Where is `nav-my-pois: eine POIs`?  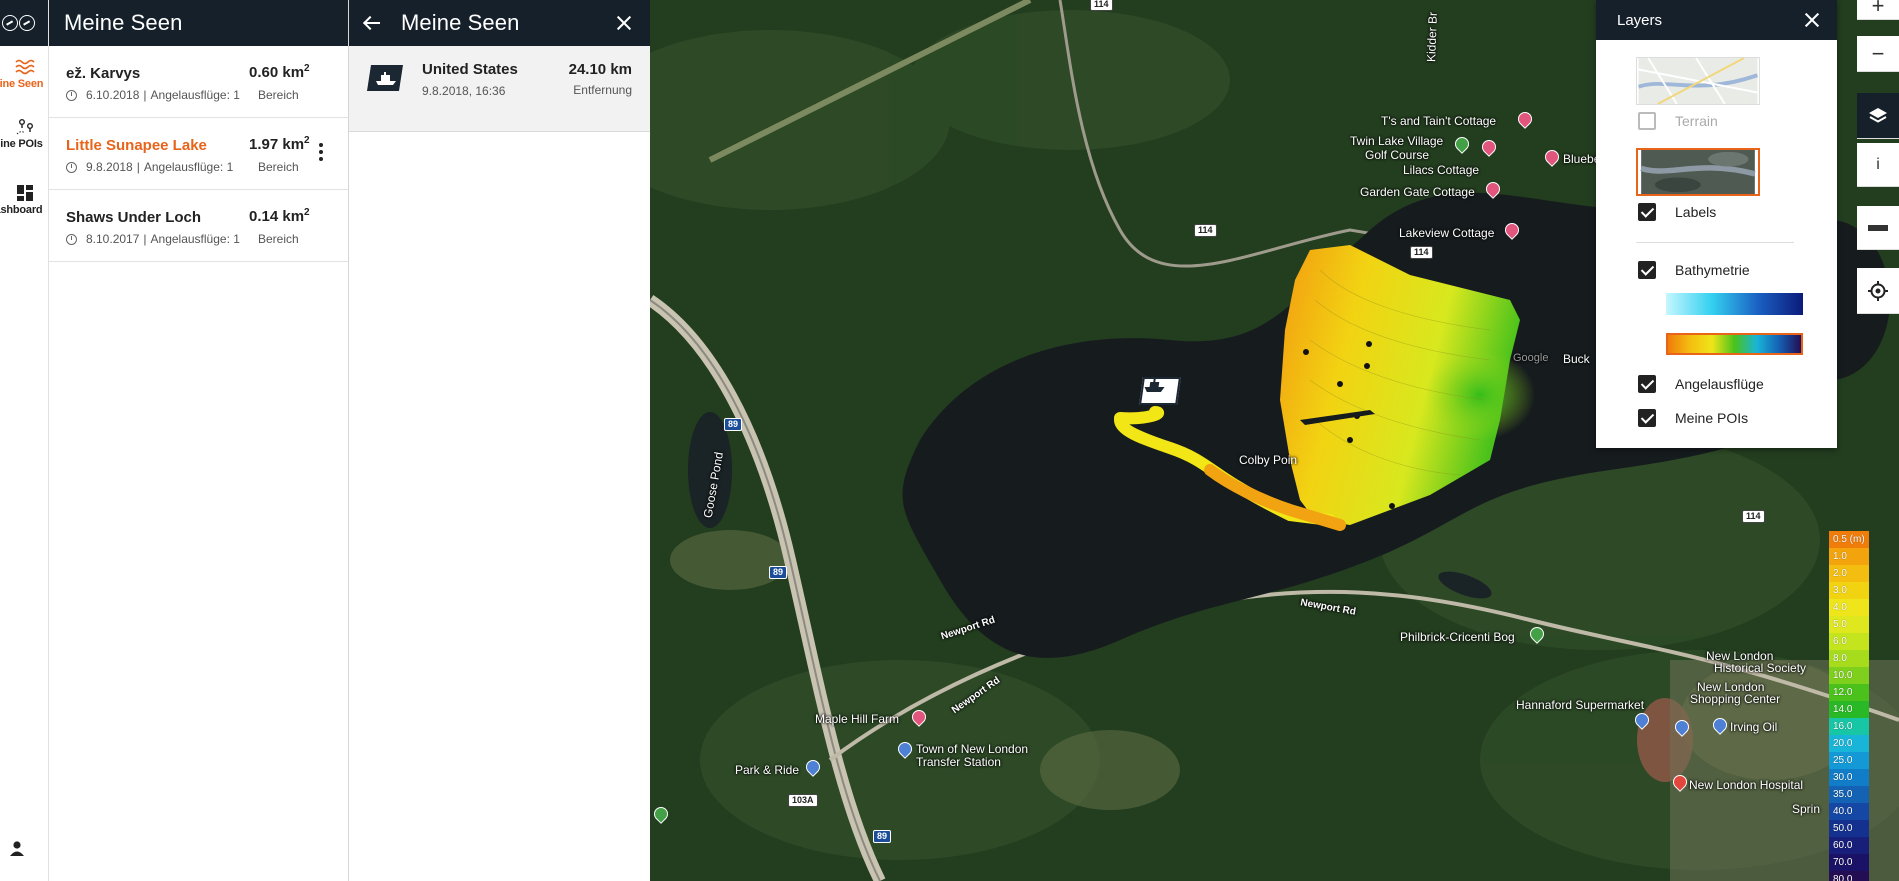 nav-my-pois: eine POIs is located at coordinates (24, 134).